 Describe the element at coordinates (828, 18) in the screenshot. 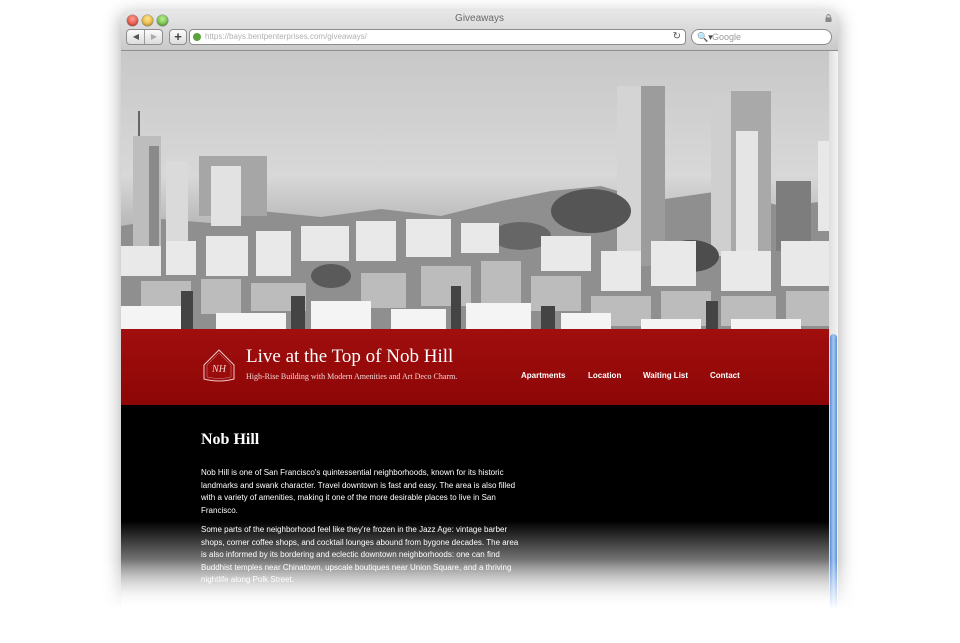

I see `lock-icon` at that location.